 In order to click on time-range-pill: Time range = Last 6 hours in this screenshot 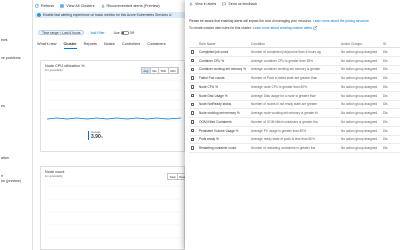, I will do `click(61, 32)`.